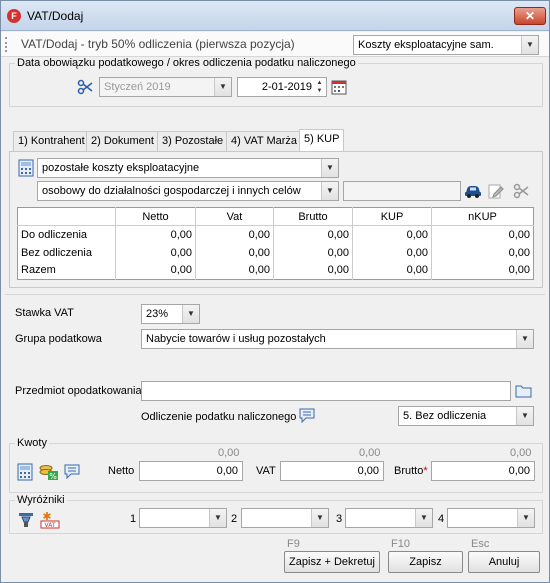 This screenshot has height=583, width=550. What do you see at coordinates (480, 544) in the screenshot?
I see `cancel-shortcut: Esc` at bounding box center [480, 544].